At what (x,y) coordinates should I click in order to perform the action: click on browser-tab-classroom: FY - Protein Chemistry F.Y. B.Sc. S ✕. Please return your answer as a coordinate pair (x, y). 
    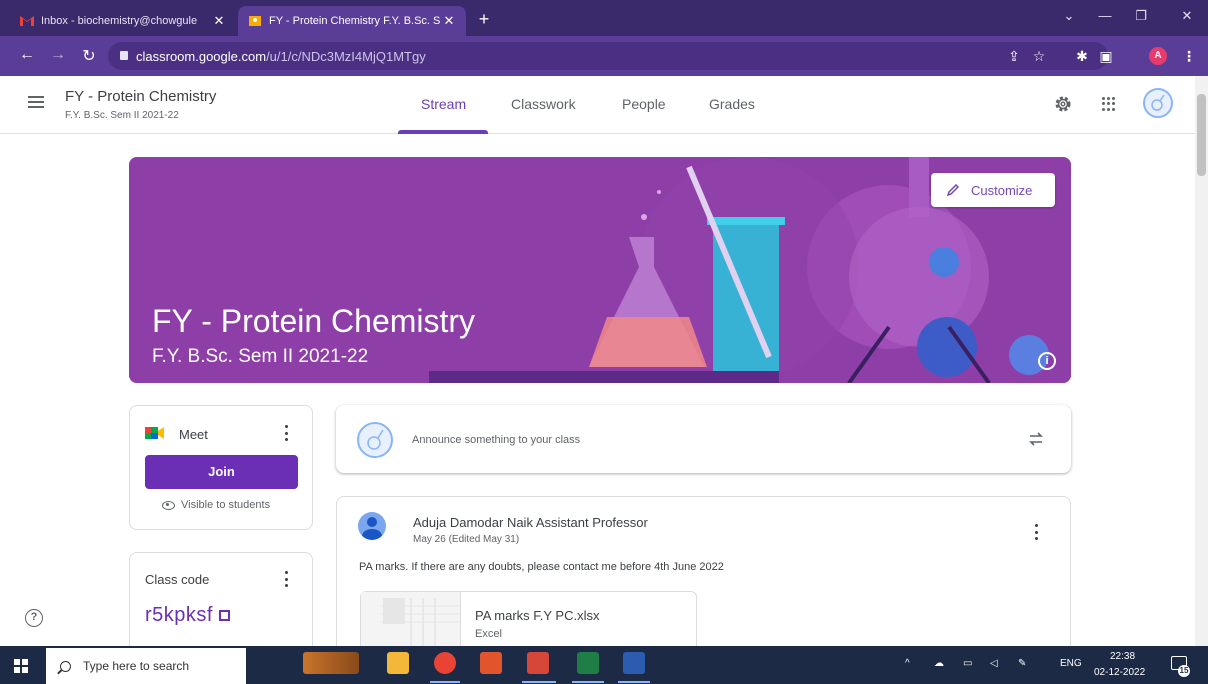
    Looking at the image, I should click on (352, 21).